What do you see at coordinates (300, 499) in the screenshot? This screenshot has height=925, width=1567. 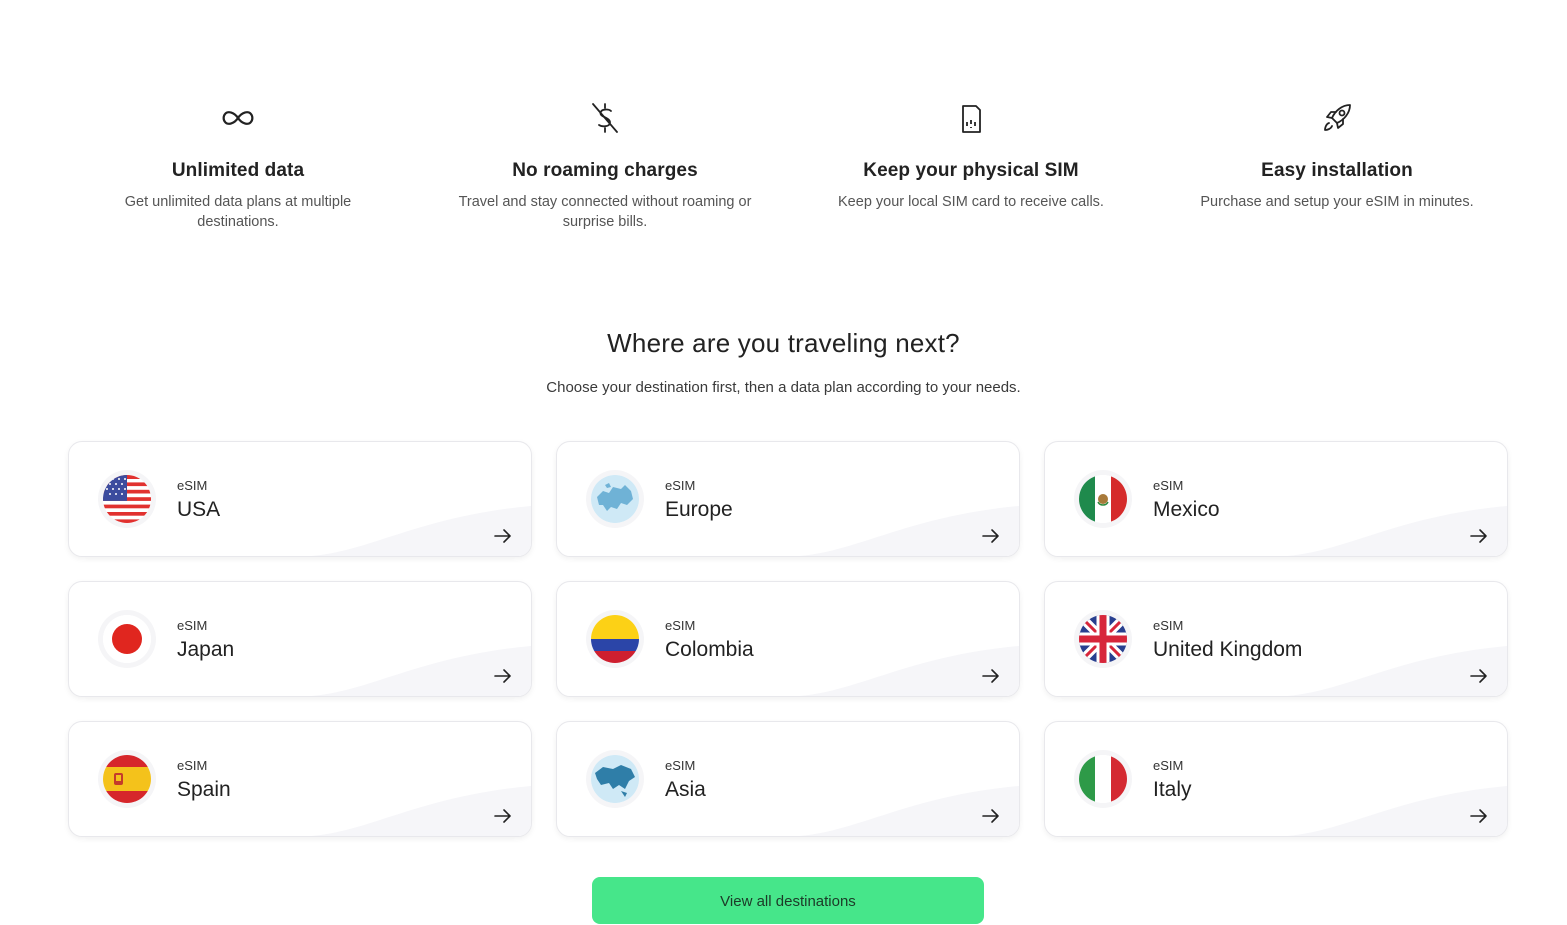 I see `destination-card-usa: eSIM USA` at bounding box center [300, 499].